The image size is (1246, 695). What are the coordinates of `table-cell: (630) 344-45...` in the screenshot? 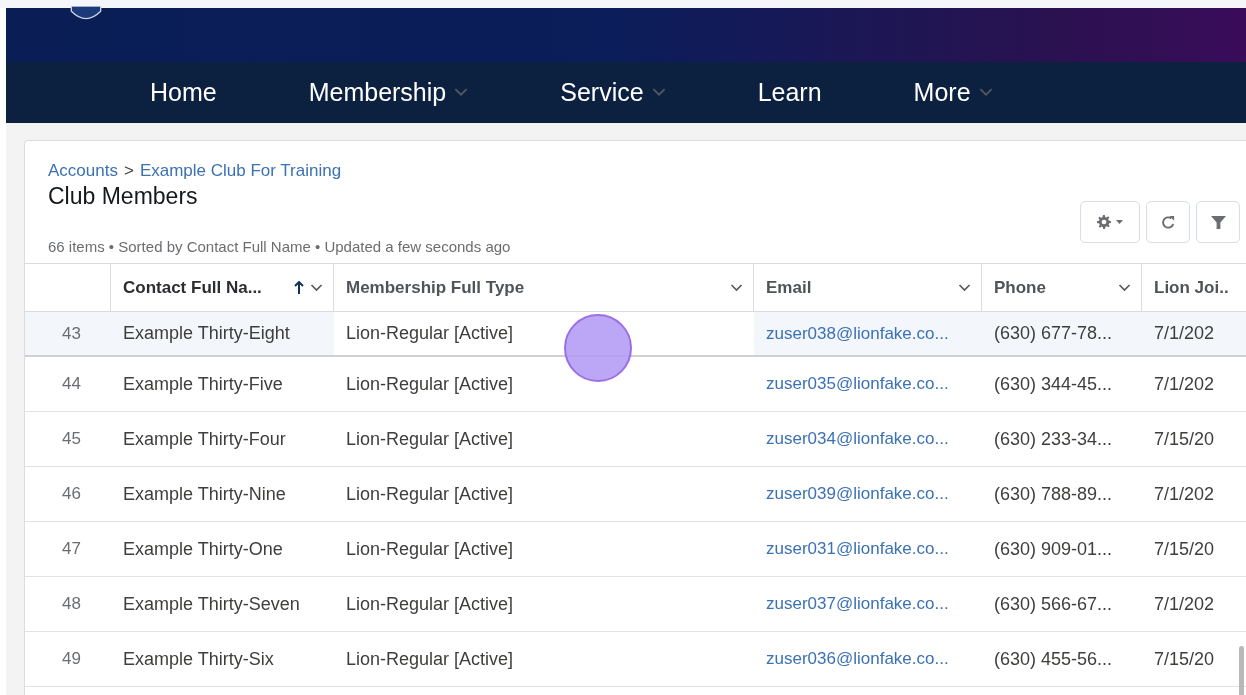 It's located at (1053, 384).